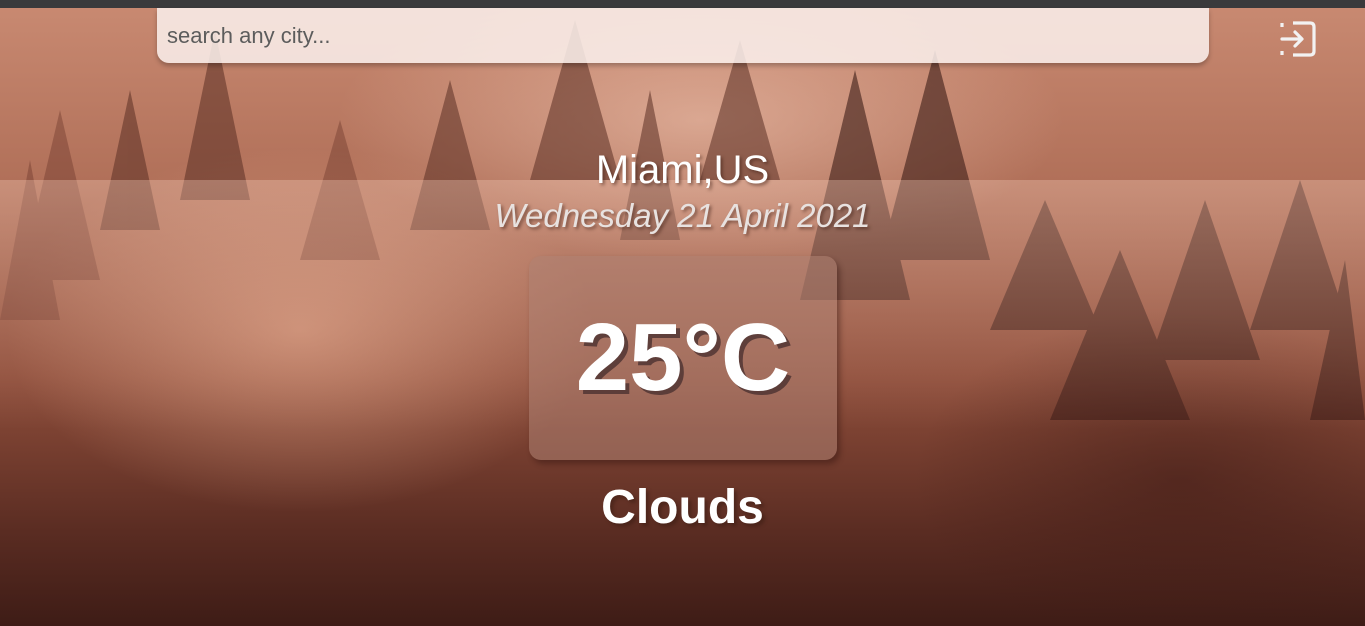 This screenshot has width=1365, height=626. I want to click on search-bar, so click(683, 35).